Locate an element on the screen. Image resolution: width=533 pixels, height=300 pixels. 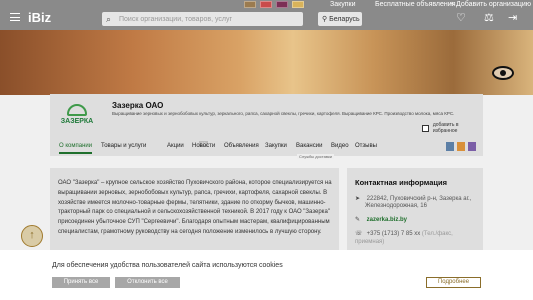
arrow-up-icon: ↑ is located at coordinates (32, 235).